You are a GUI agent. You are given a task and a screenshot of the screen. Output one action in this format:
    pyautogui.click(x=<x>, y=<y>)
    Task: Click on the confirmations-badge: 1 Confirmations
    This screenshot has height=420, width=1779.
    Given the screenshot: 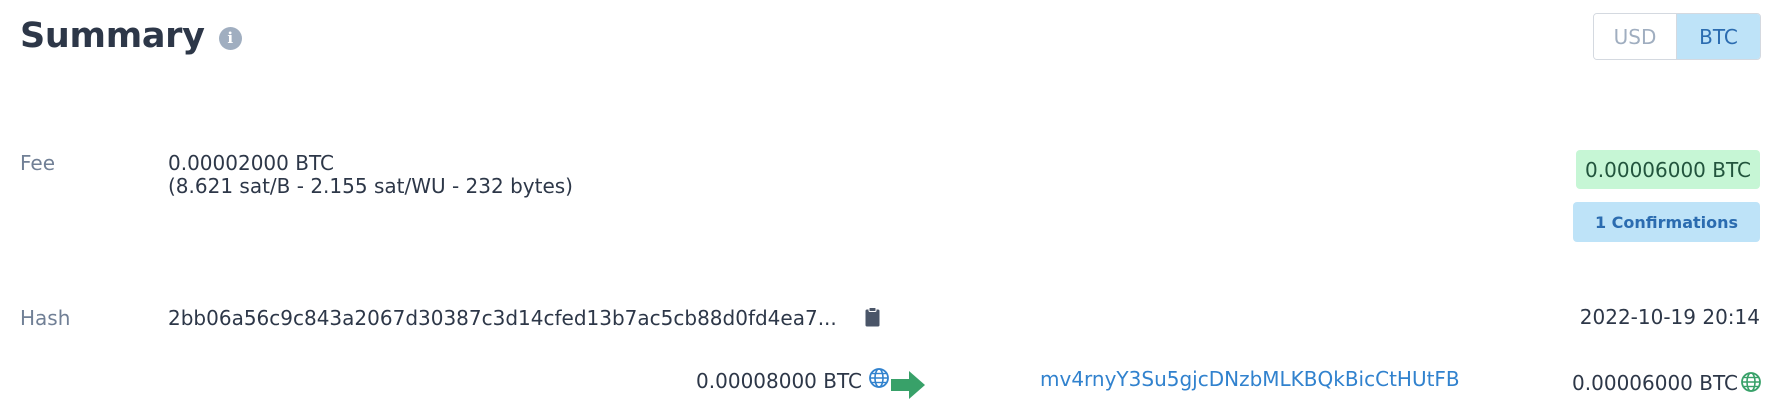 What is the action you would take?
    pyautogui.click(x=1666, y=222)
    